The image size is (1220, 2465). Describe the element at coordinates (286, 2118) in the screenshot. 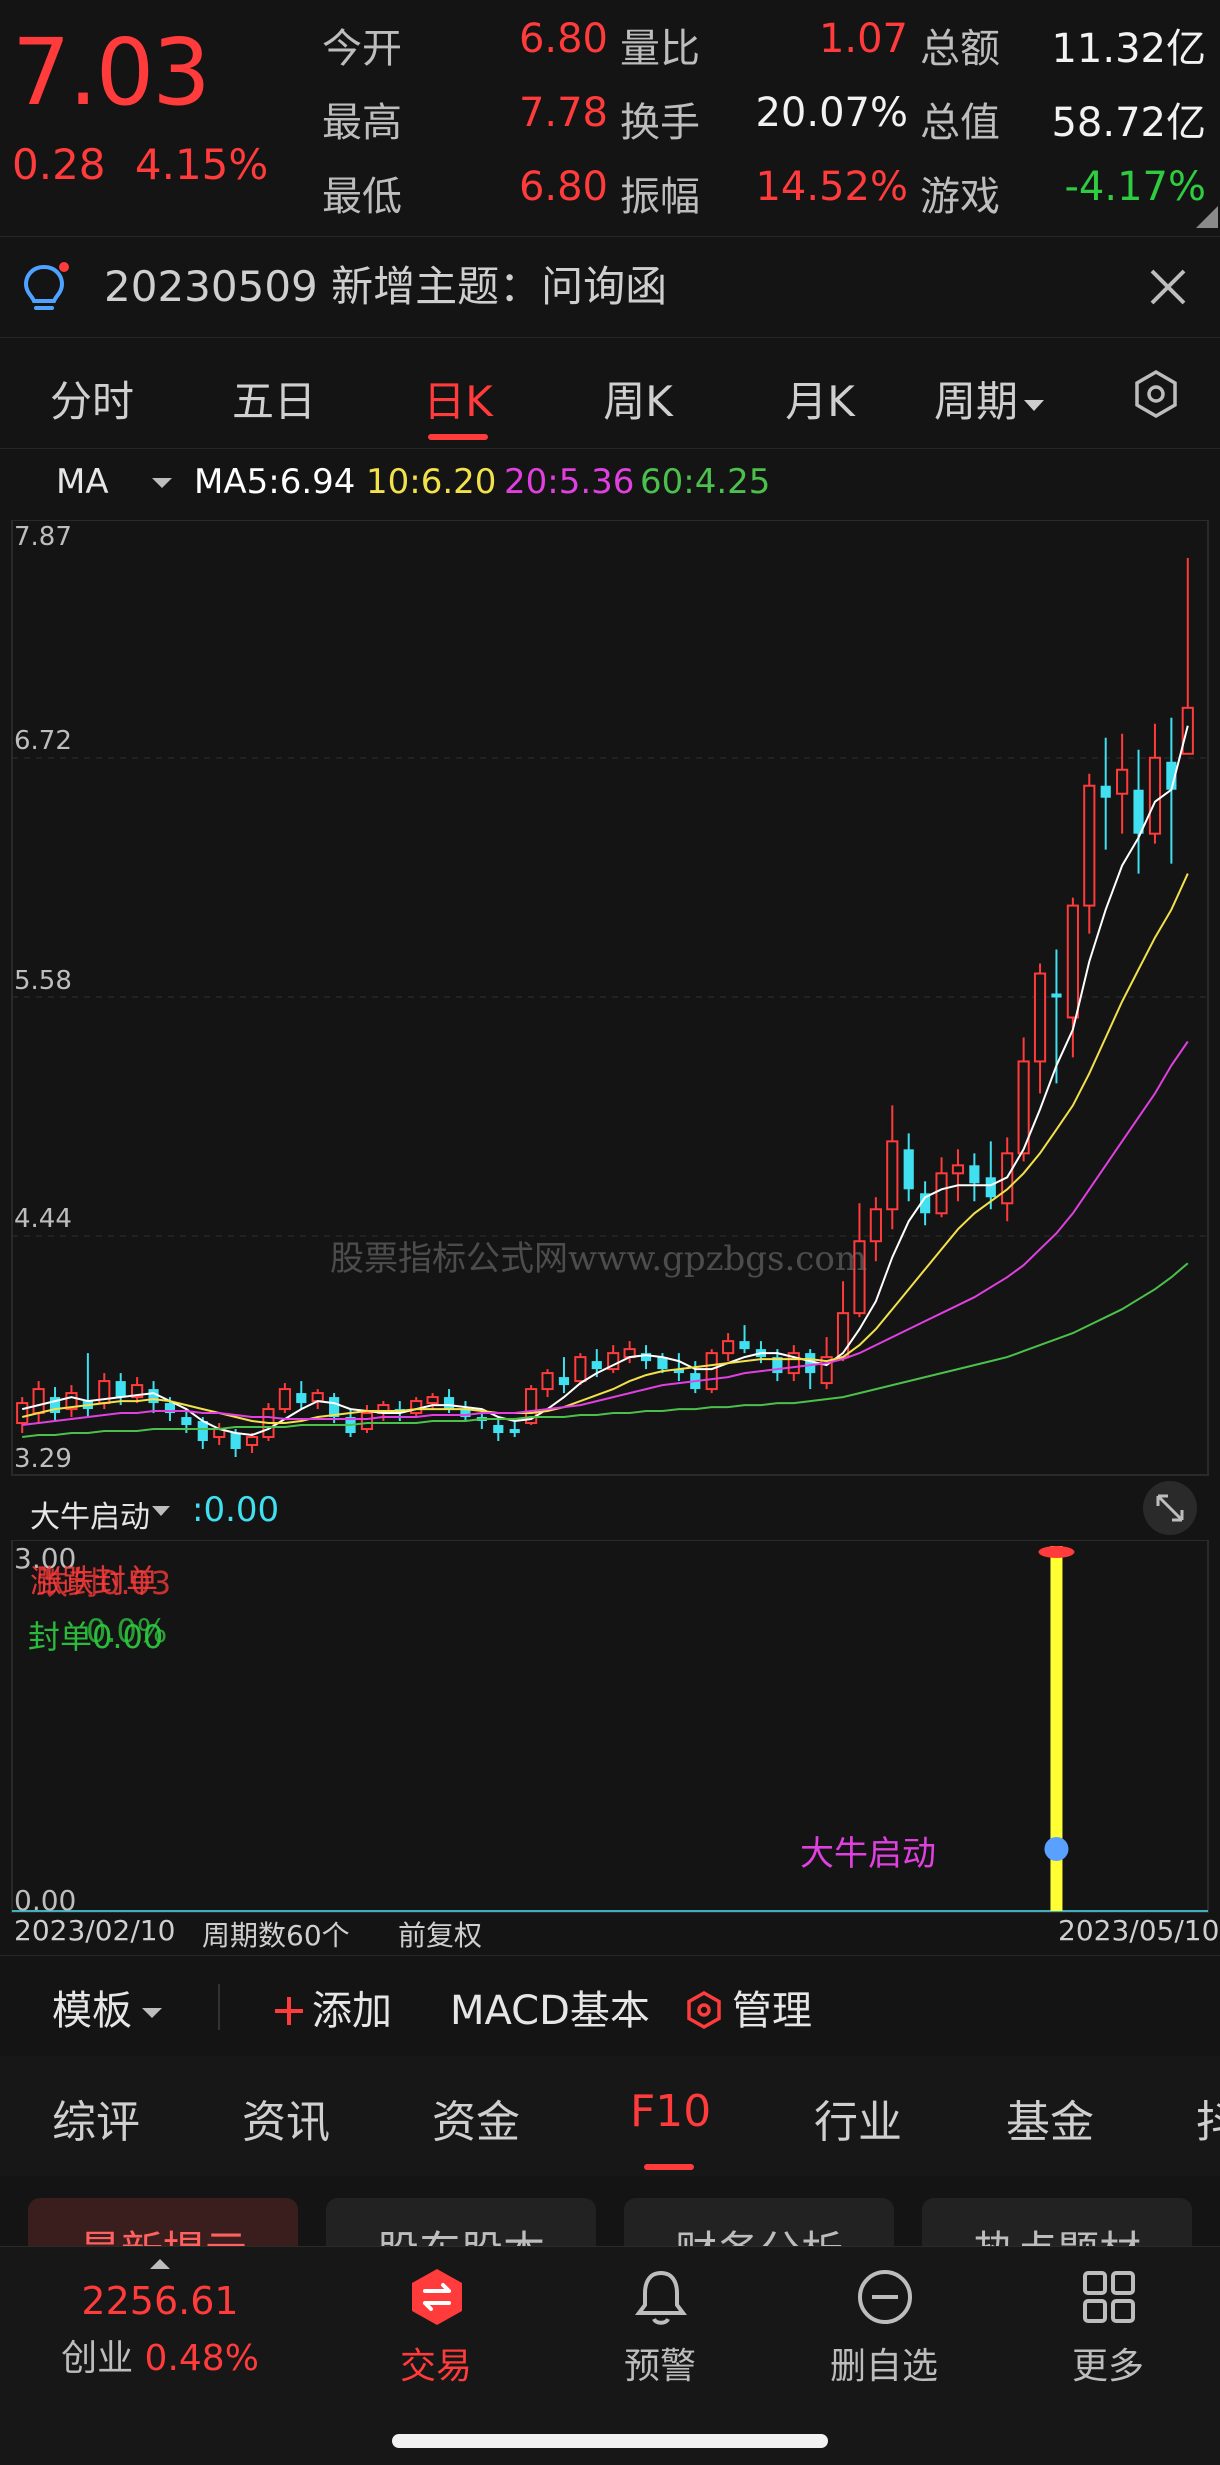

I see `info-tab-news: 资讯` at that location.